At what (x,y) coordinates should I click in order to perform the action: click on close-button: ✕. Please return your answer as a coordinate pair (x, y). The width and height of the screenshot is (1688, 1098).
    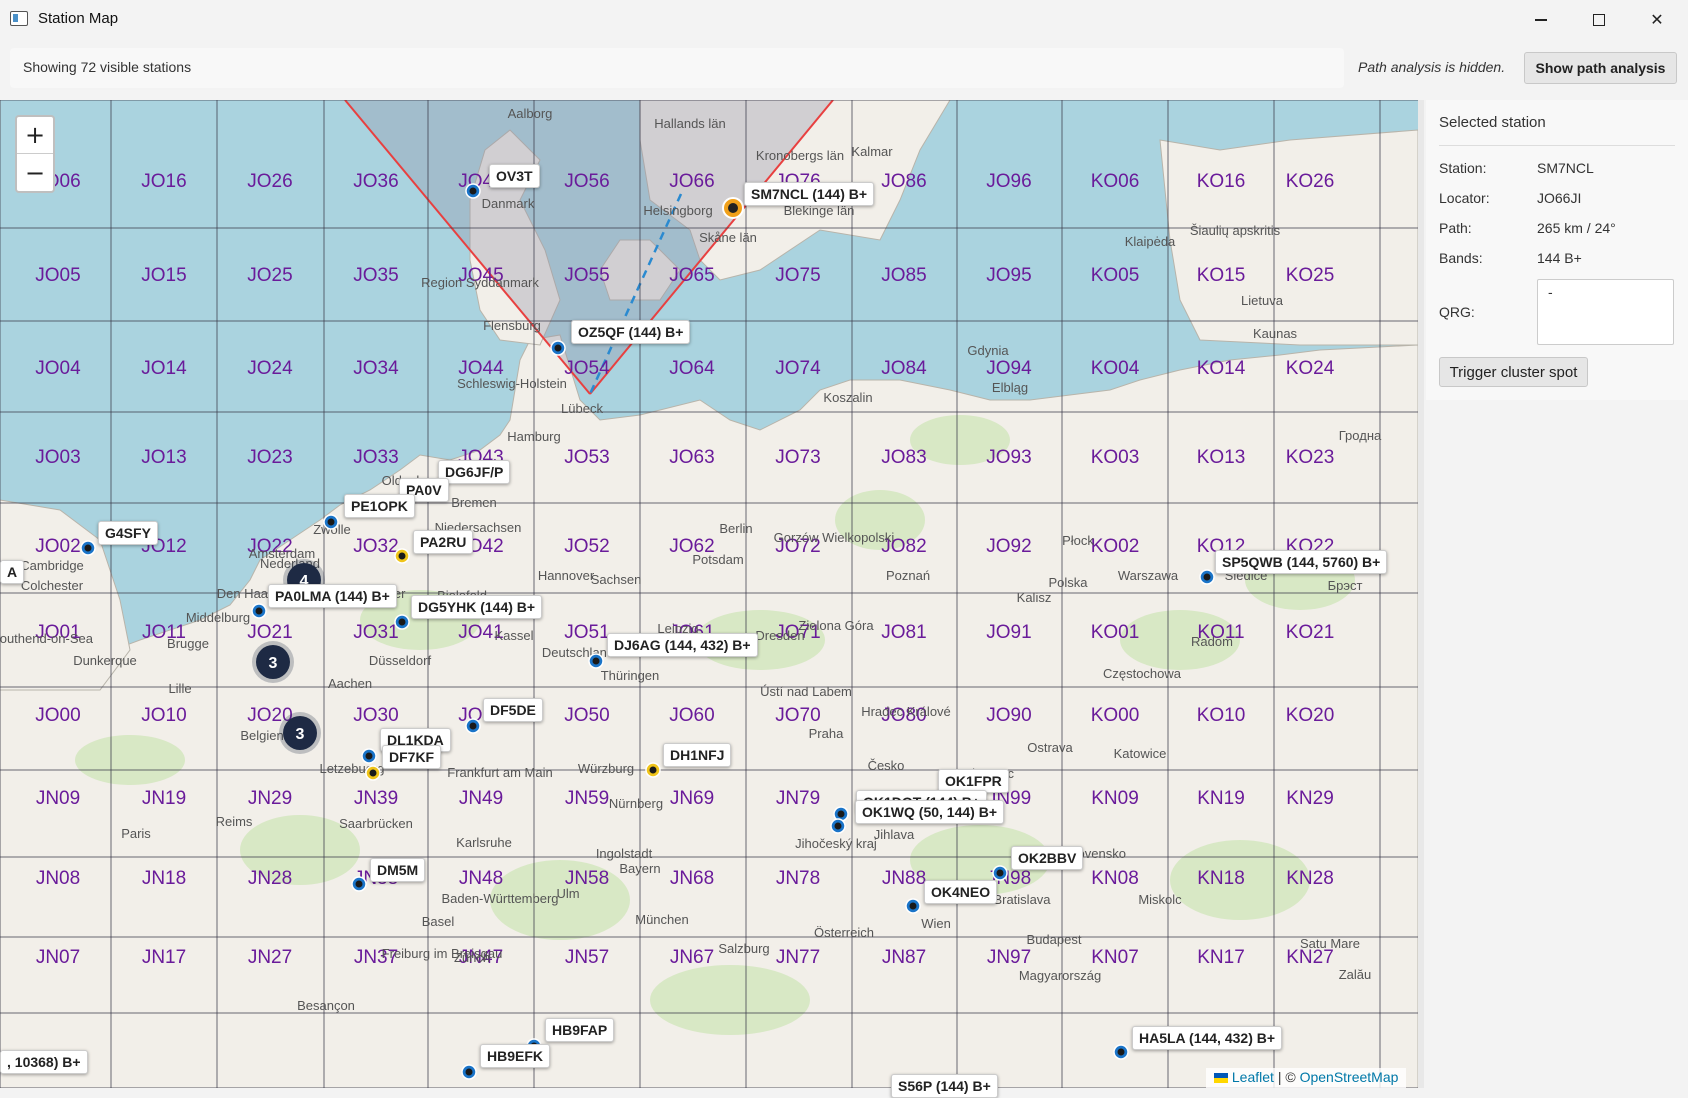
    Looking at the image, I should click on (1657, 20).